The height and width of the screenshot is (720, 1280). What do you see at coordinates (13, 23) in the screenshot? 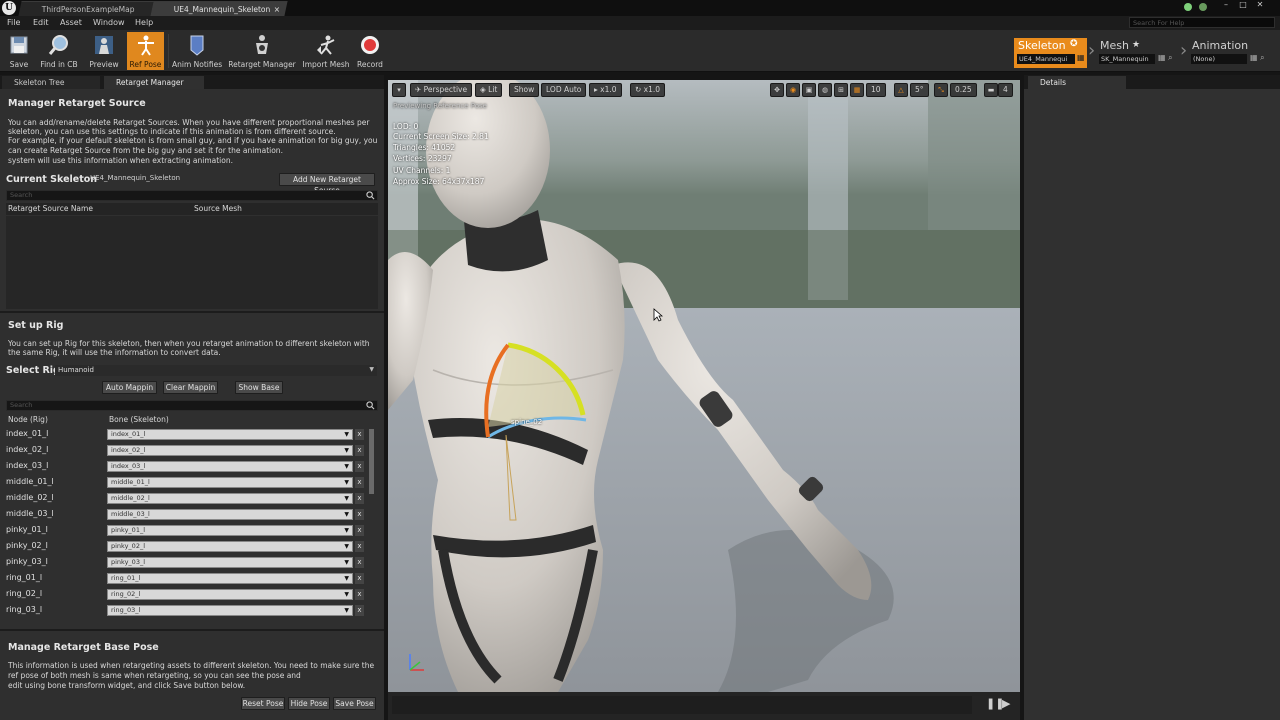
I see `menu-file: File` at bounding box center [13, 23].